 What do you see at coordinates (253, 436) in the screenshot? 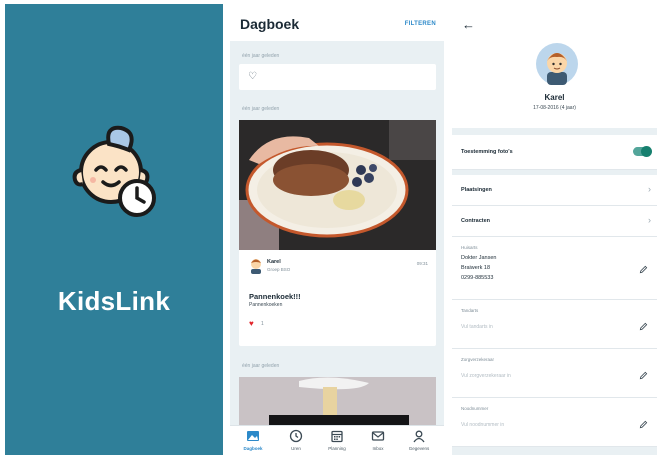
I see `photo-icon` at bounding box center [253, 436].